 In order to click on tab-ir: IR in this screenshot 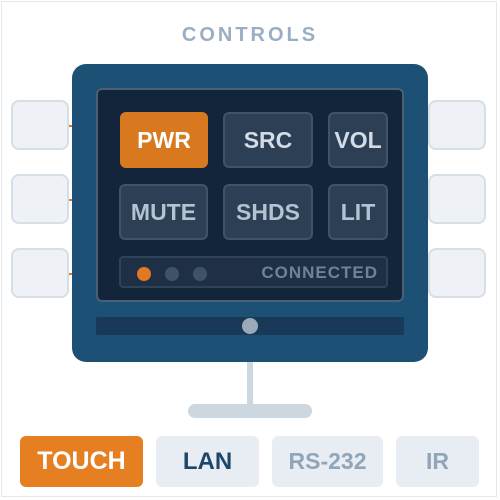, I will do `click(437, 461)`.